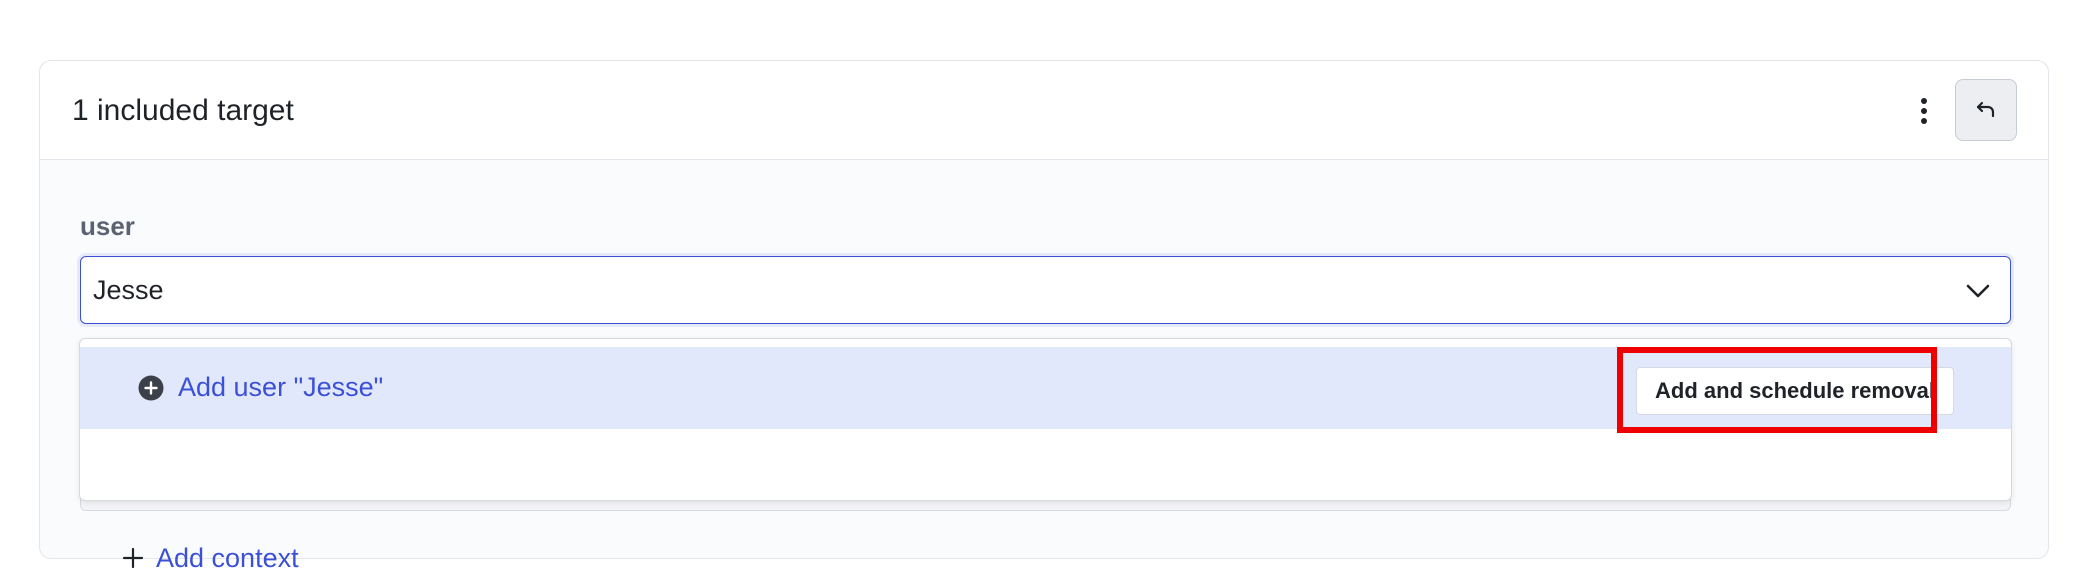 This screenshot has width=2090, height=576. Describe the element at coordinates (151, 388) in the screenshot. I see `plus-circle-icon` at that location.